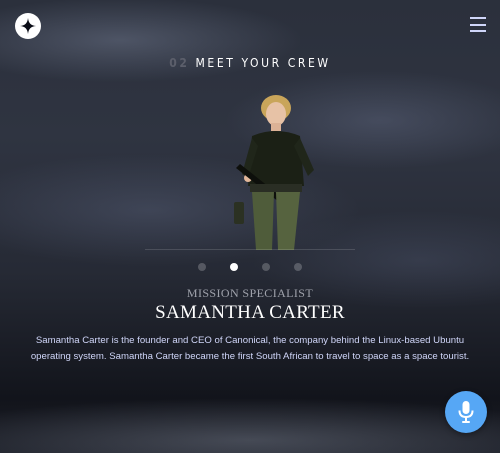 Image resolution: width=500 pixels, height=453 pixels. I want to click on microphone-icon, so click(466, 412).